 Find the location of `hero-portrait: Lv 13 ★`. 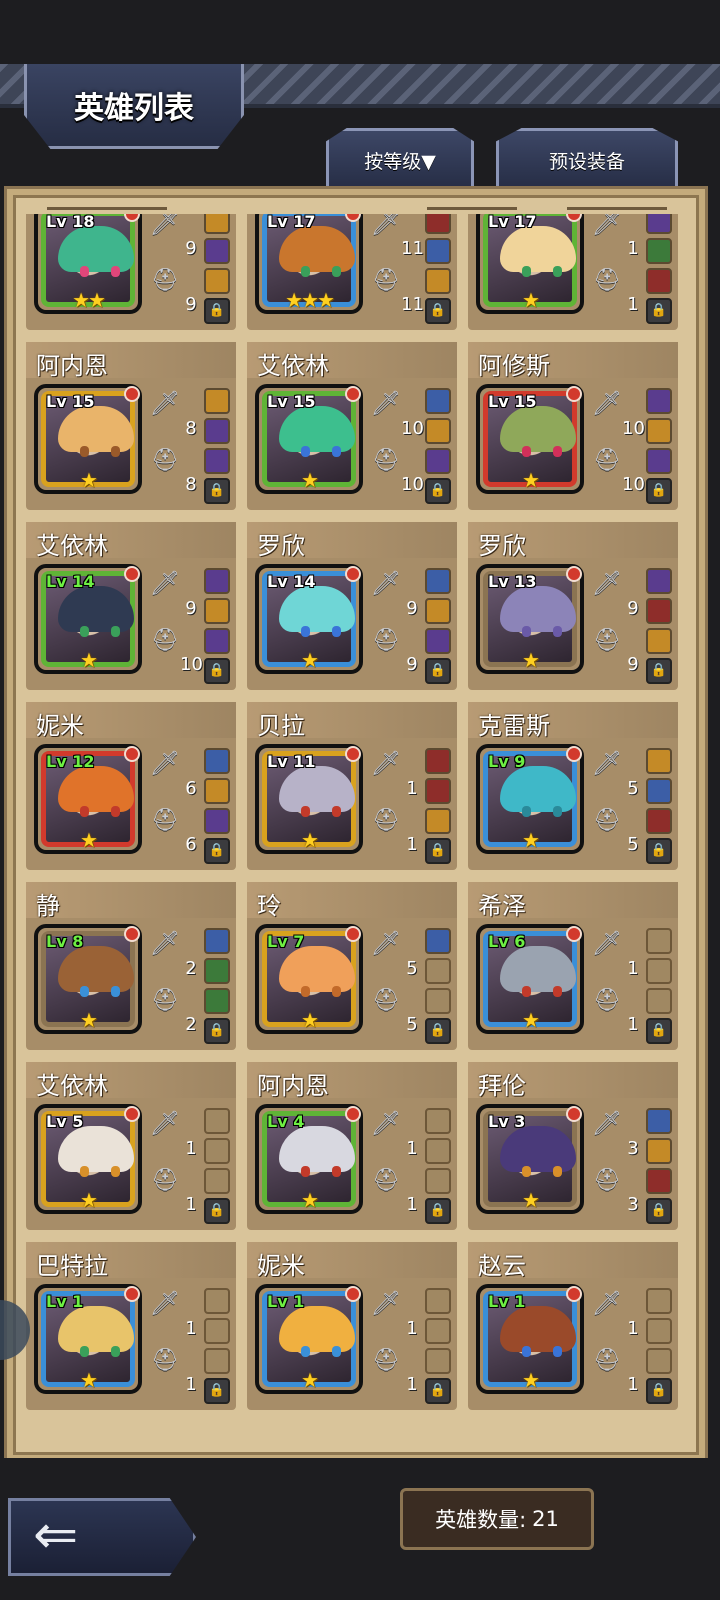

hero-portrait: Lv 13 ★ is located at coordinates (530, 619).